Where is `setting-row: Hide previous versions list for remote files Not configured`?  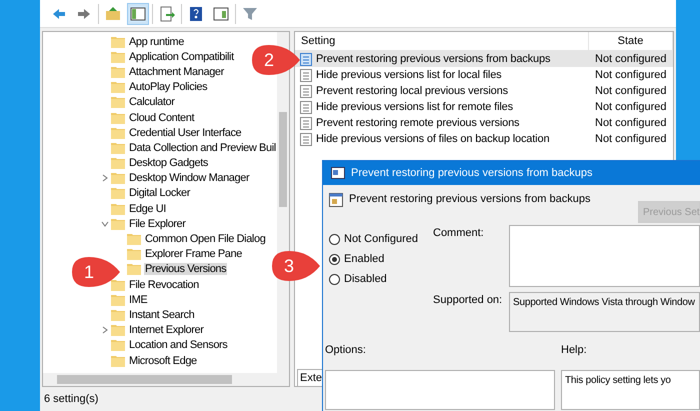 setting-row: Hide previous versions list for remote files Not configured is located at coordinates (484, 107).